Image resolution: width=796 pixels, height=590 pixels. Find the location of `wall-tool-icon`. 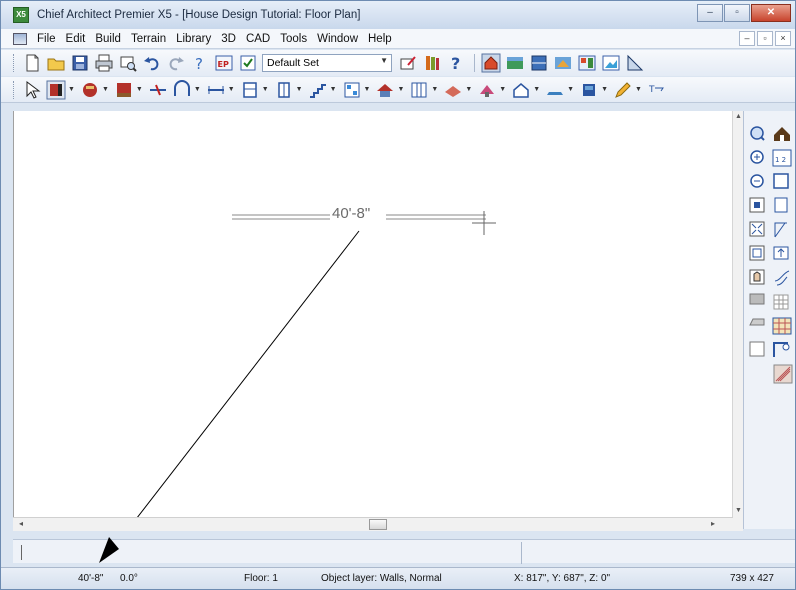

wall-tool-icon is located at coordinates (56, 90).